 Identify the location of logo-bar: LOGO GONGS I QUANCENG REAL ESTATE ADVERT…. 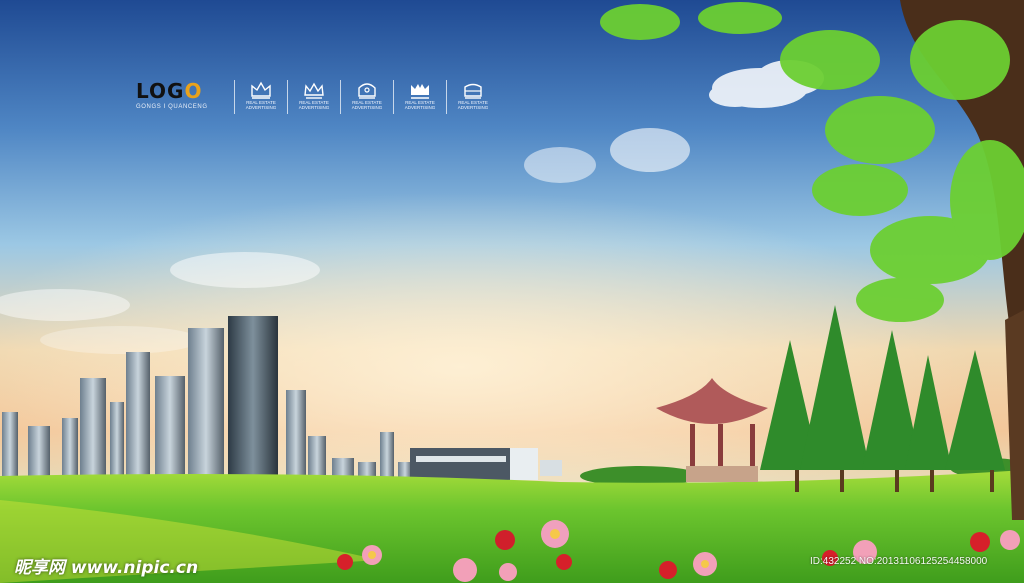
(314, 100).